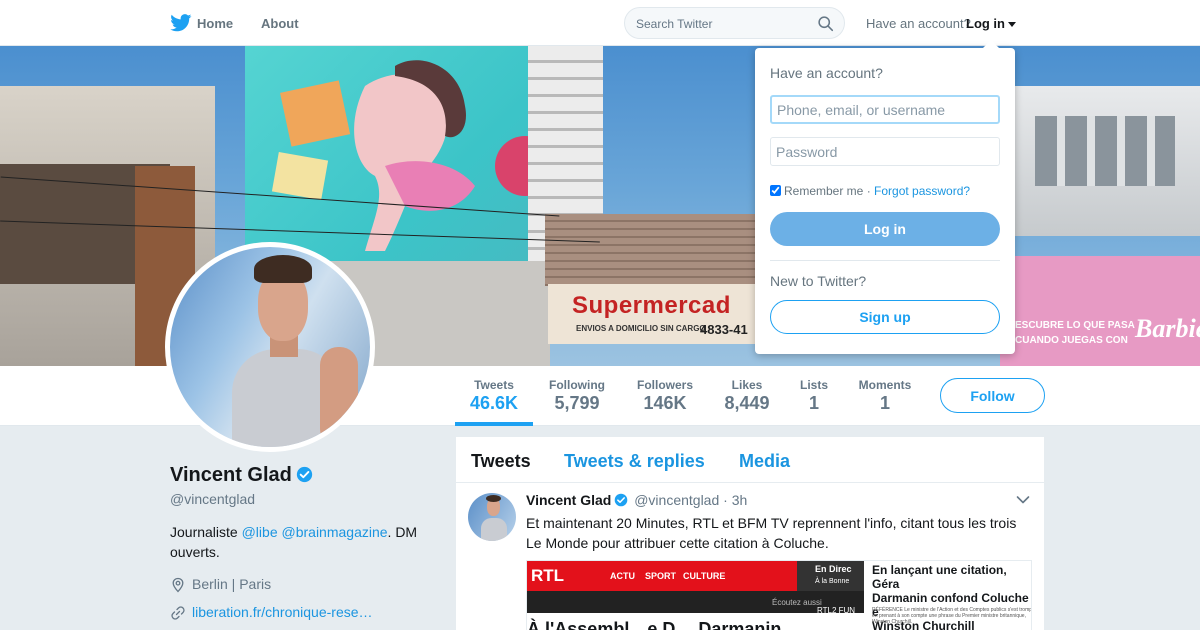 The height and width of the screenshot is (630, 1200). I want to click on tweet-avatar-body, so click(494, 529).